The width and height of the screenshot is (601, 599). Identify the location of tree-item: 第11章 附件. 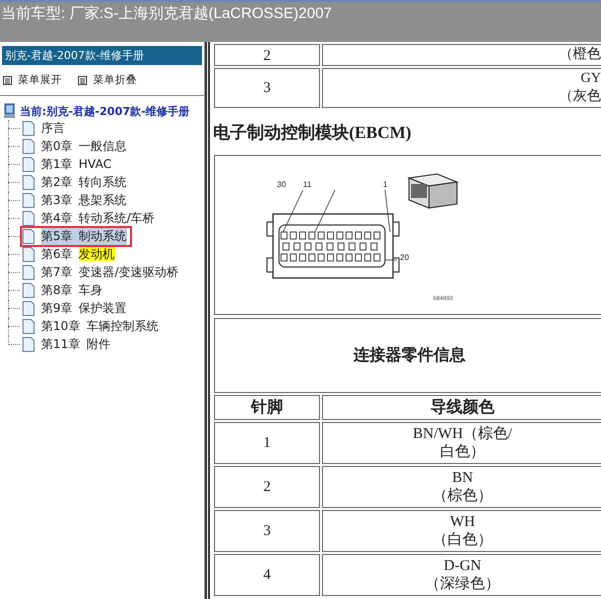
(68, 344).